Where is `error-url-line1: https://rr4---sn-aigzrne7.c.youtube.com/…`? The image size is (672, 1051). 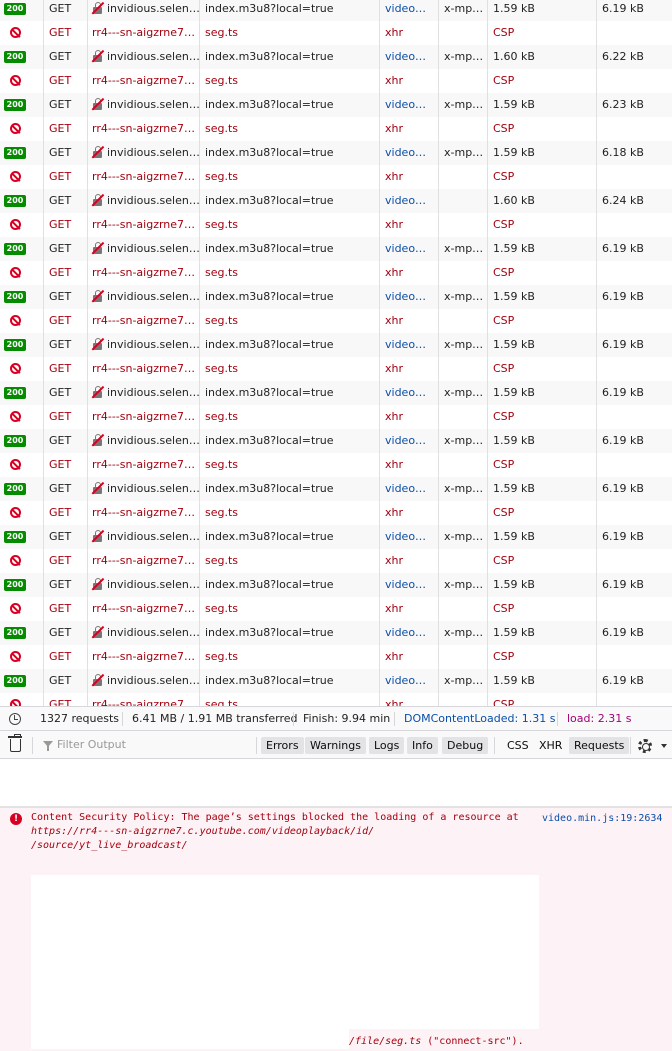
error-url-line1: https://rr4---sn-aigzrne7.c.youtube.com/… is located at coordinates (202, 832).